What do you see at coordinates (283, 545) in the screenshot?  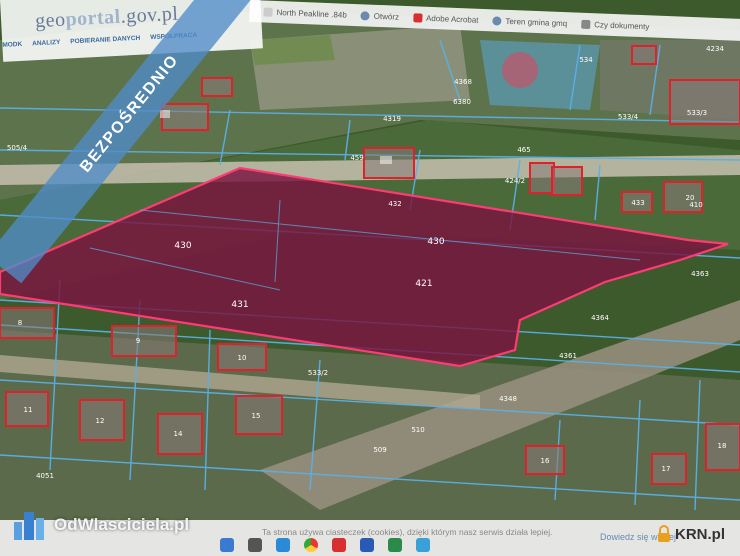 I see `mail-icon` at bounding box center [283, 545].